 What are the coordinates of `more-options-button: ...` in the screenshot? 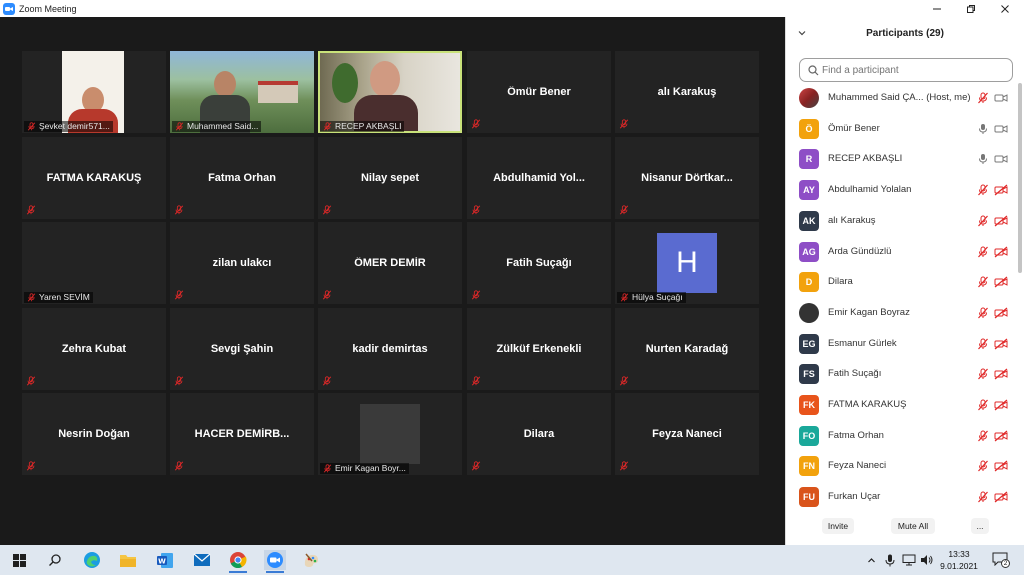 It's located at (980, 526).